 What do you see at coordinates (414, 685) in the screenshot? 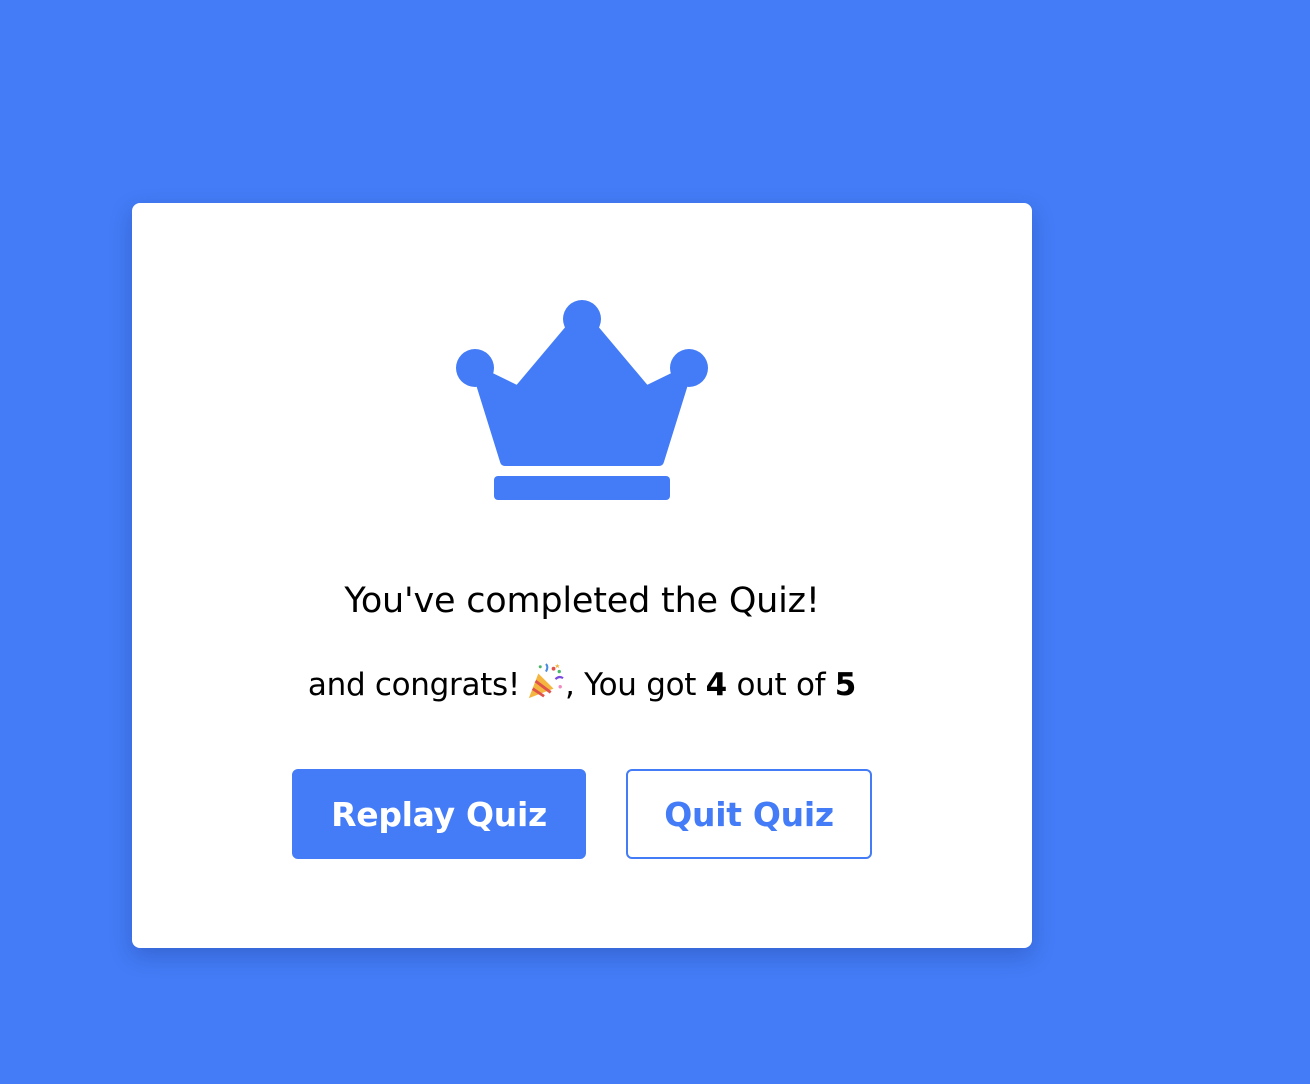
I see `congrats-text: and congrats!` at bounding box center [414, 685].